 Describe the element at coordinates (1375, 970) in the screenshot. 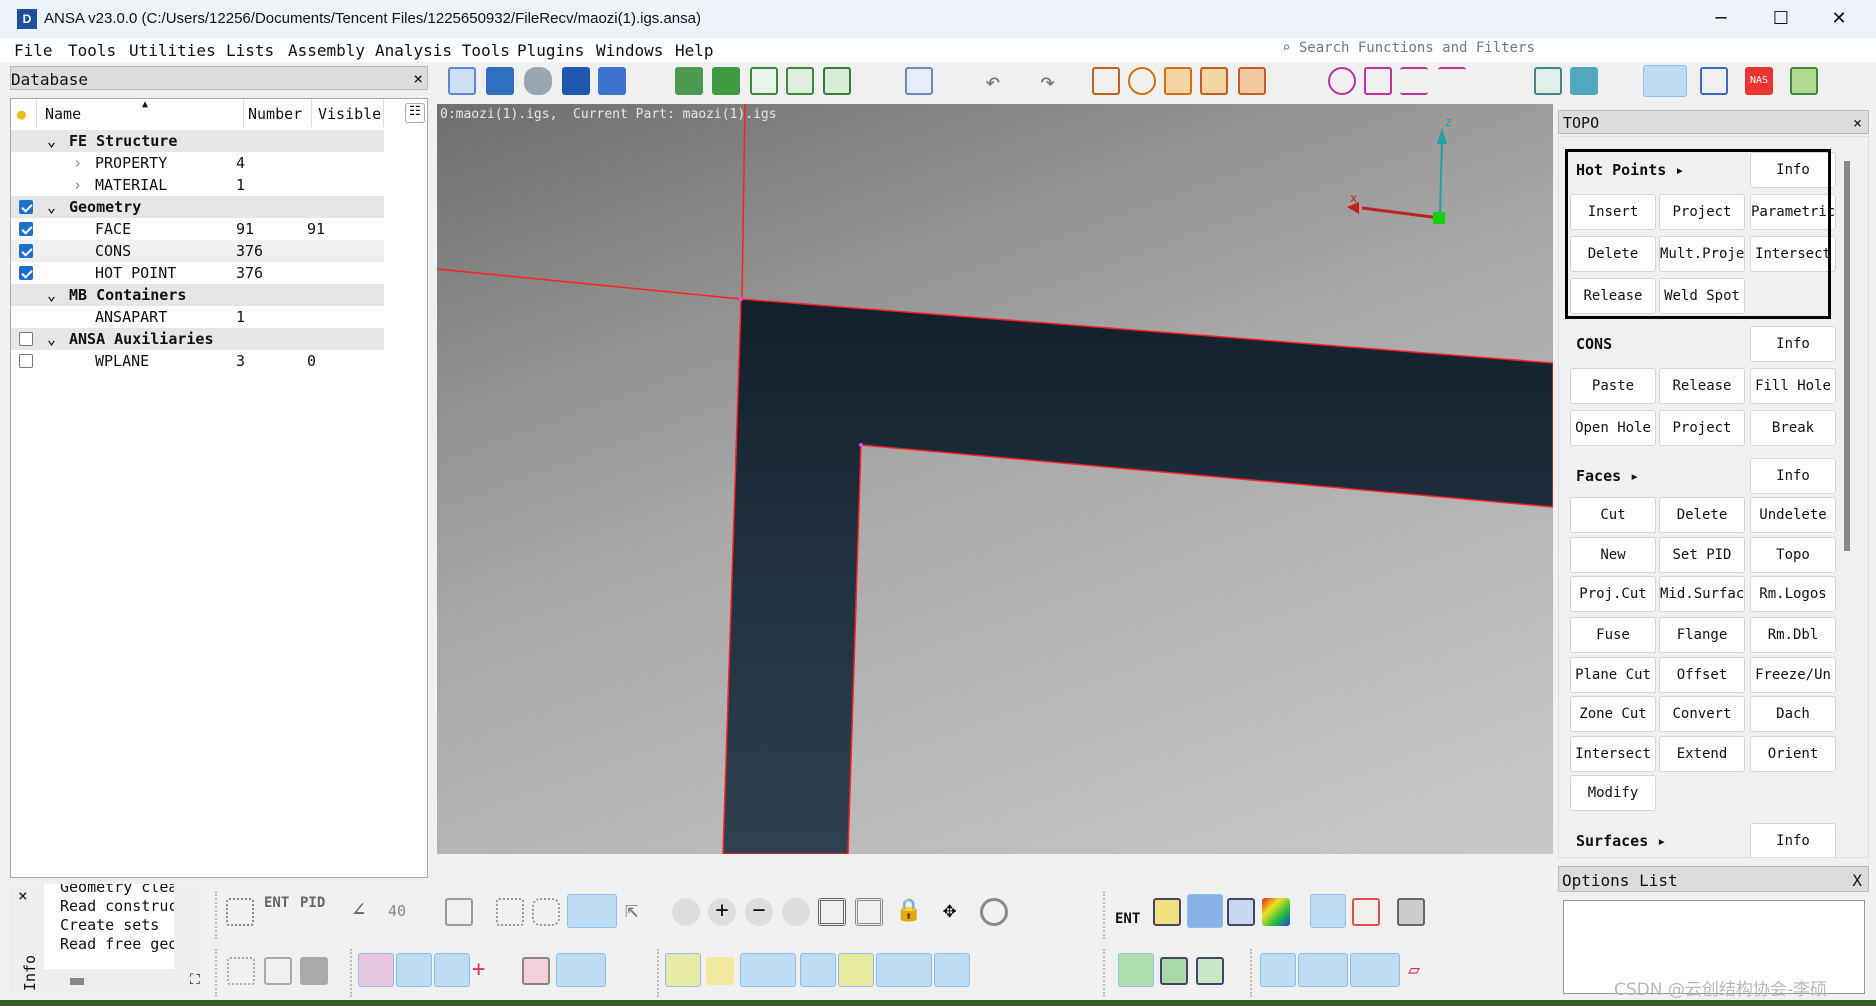

I see `arc-icon` at that location.